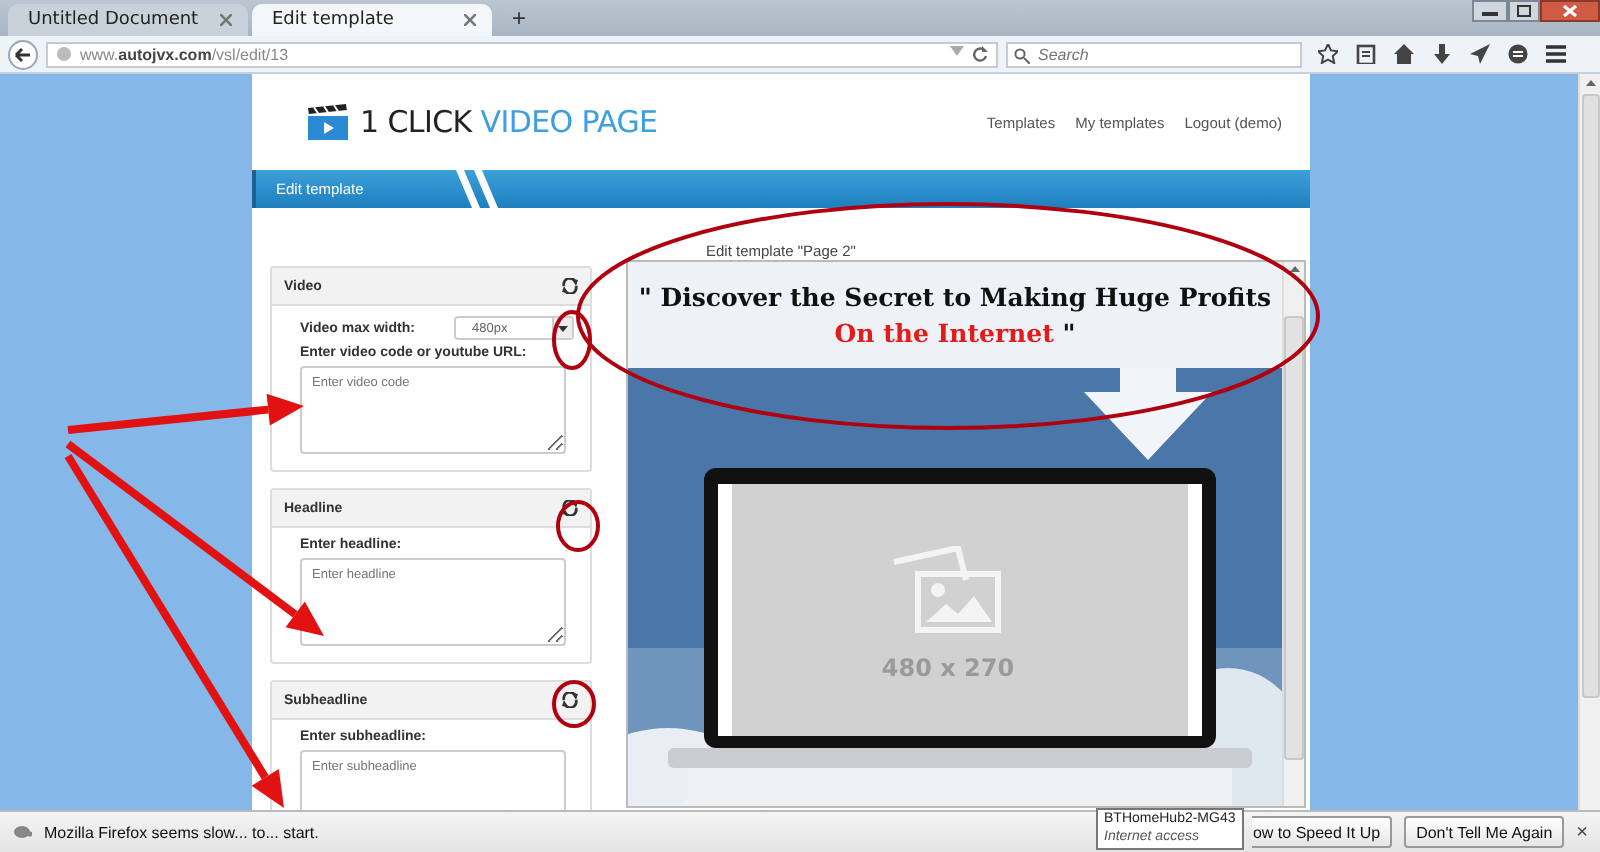  I want to click on search-field: Search, so click(1154, 54).